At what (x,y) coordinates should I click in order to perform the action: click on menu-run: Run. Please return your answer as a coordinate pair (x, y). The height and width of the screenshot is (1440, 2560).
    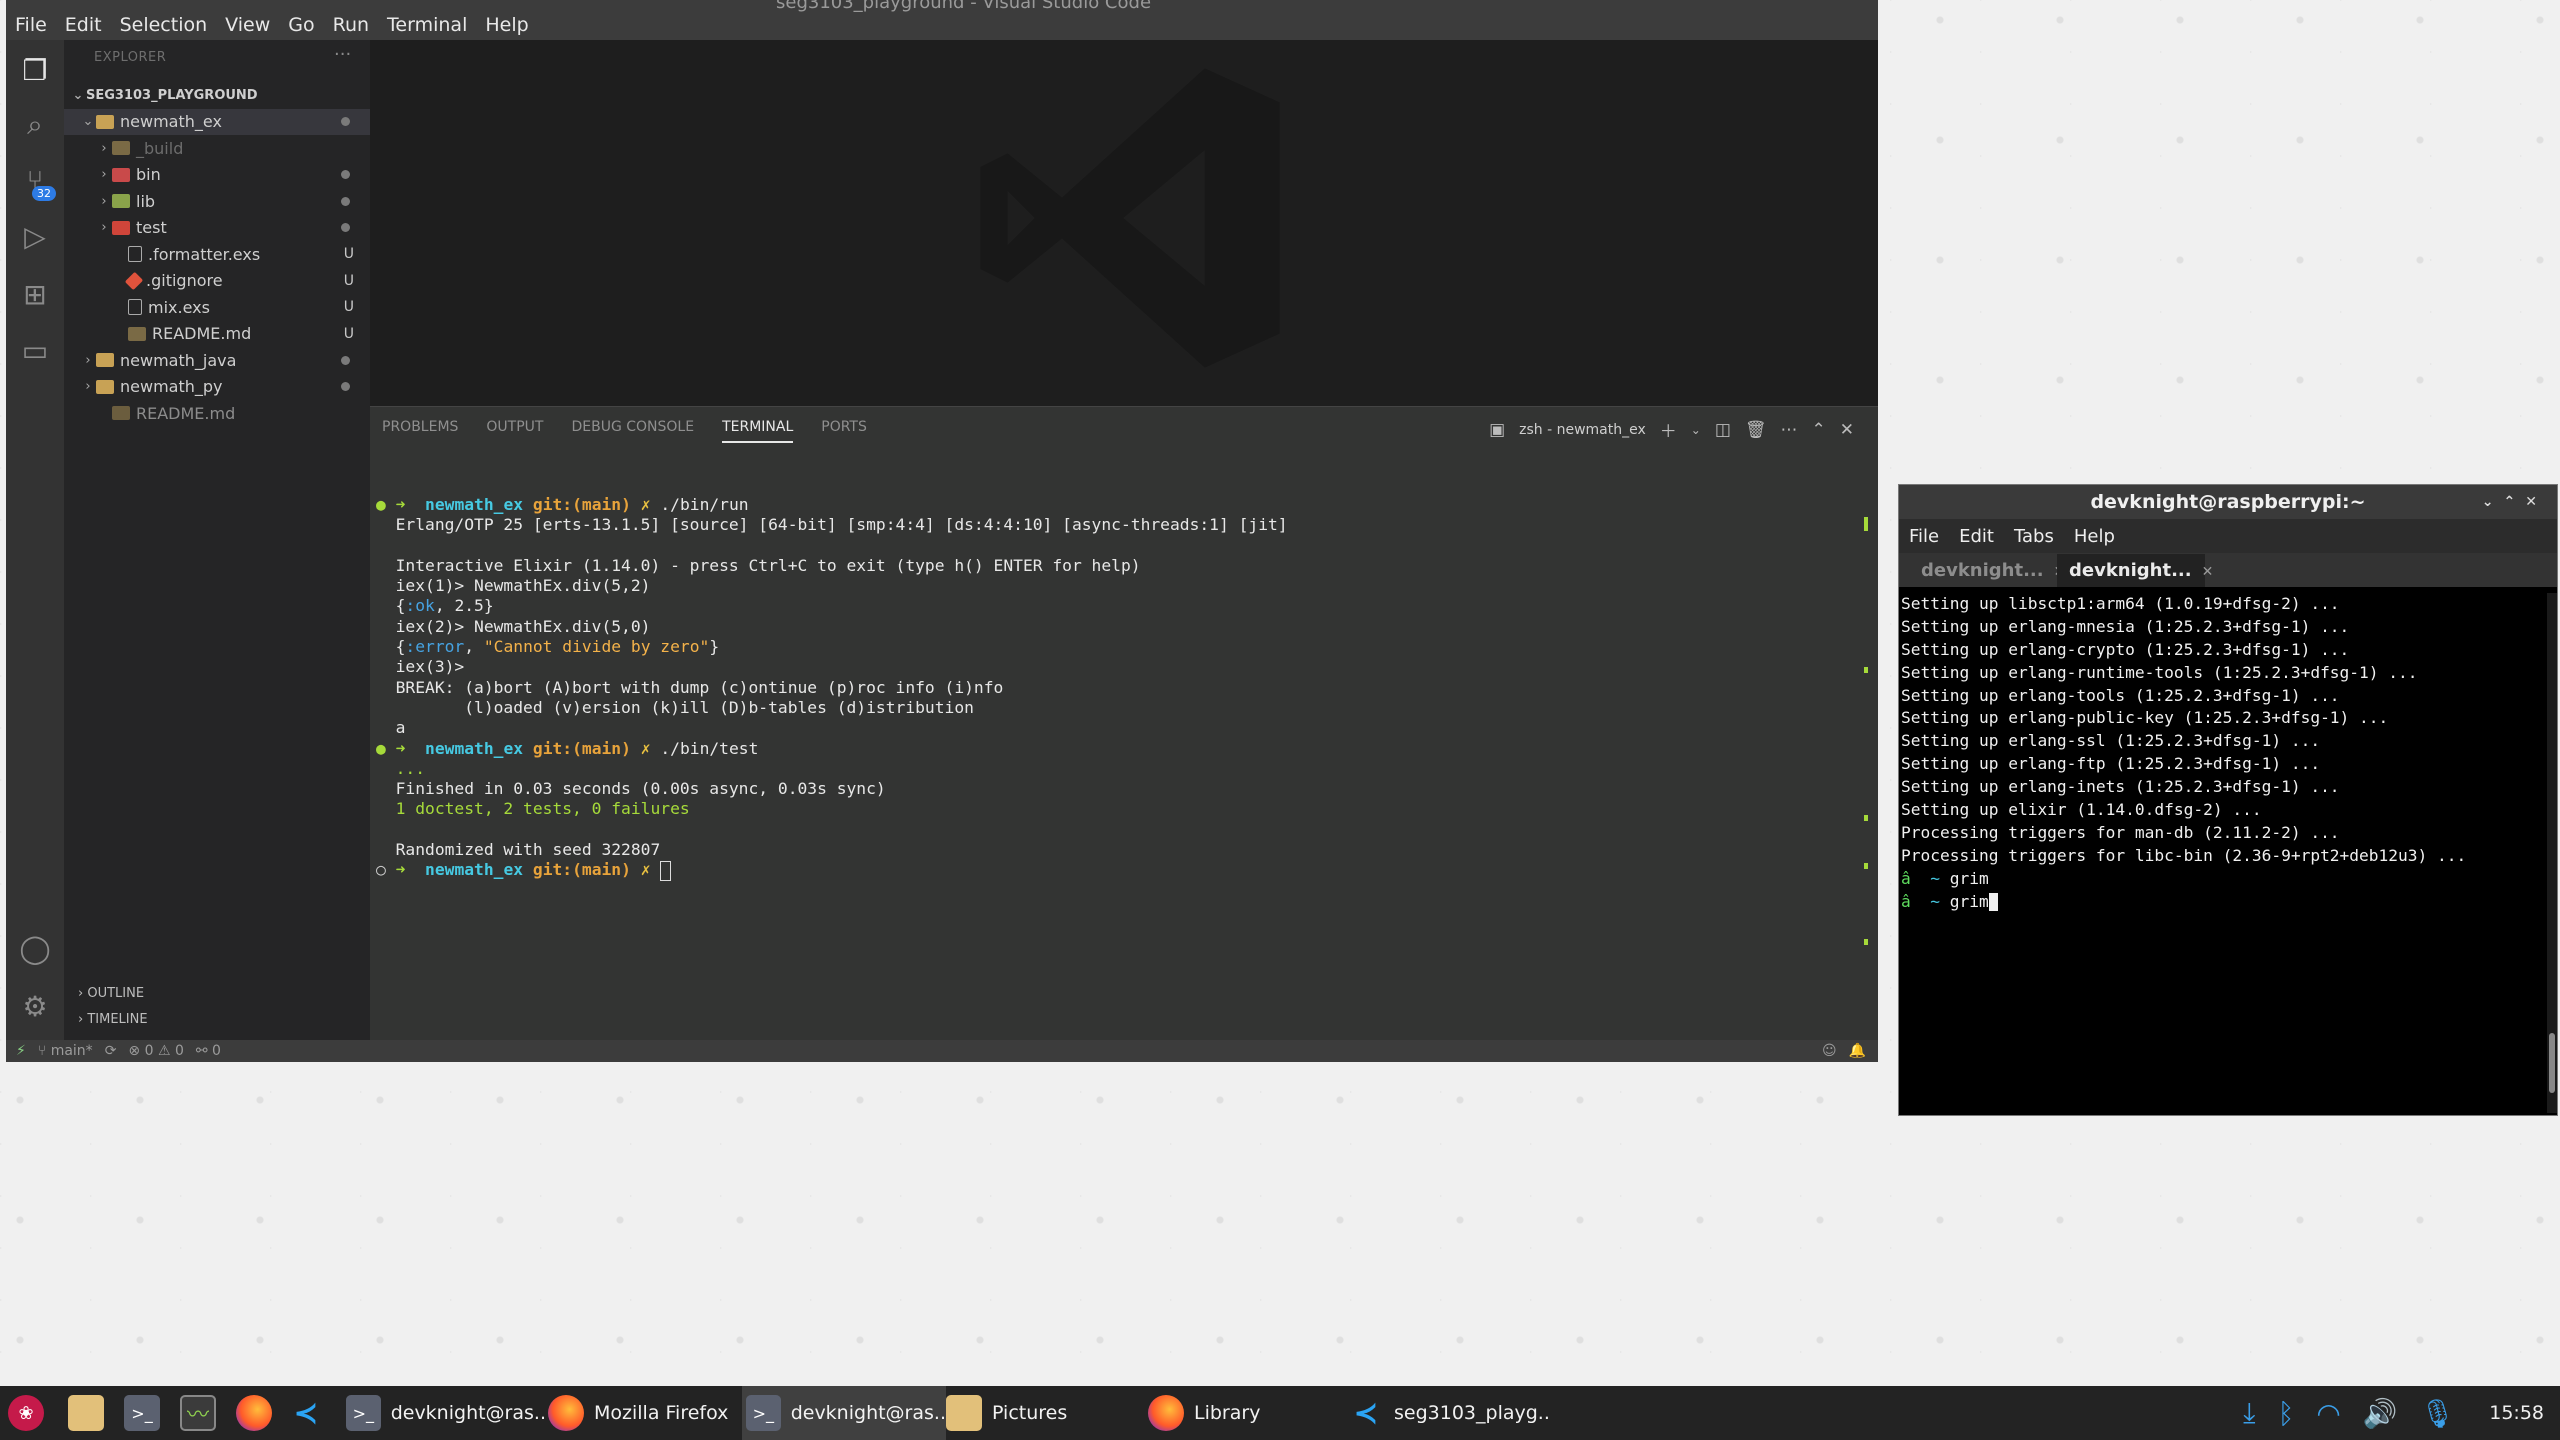
    Looking at the image, I should click on (351, 25).